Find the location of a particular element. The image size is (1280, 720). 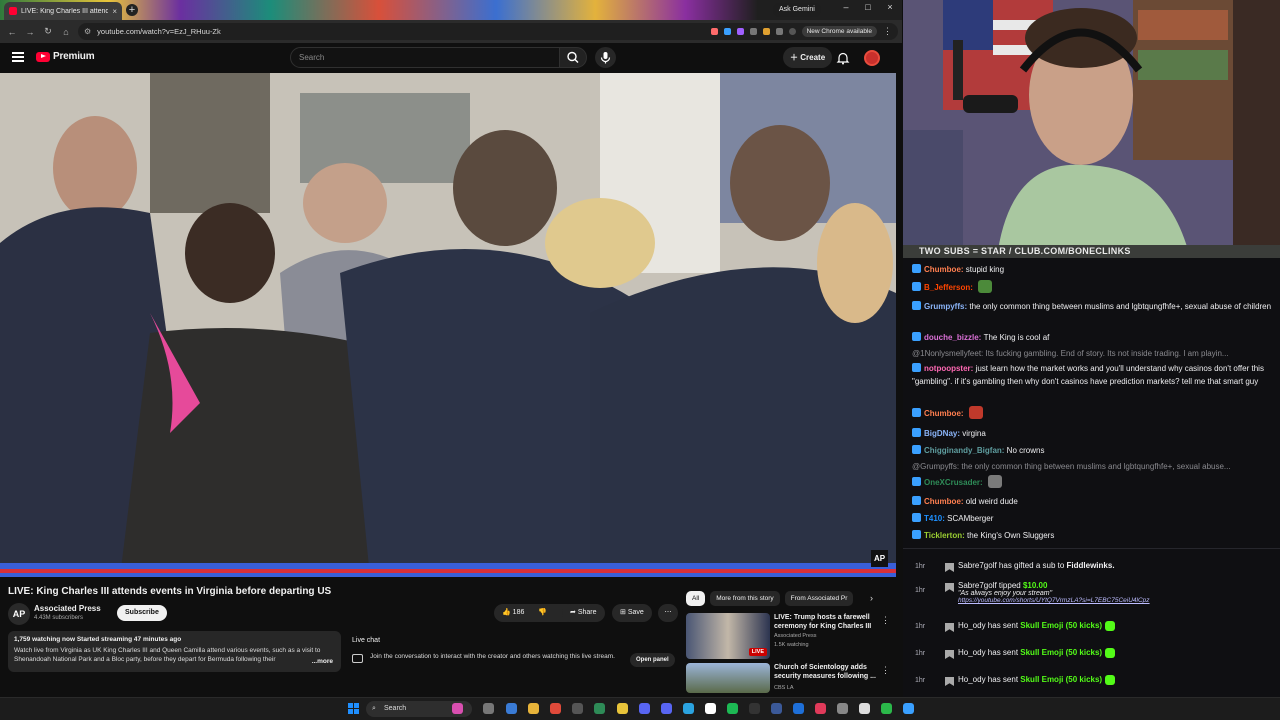

search-button is located at coordinates (573, 57).